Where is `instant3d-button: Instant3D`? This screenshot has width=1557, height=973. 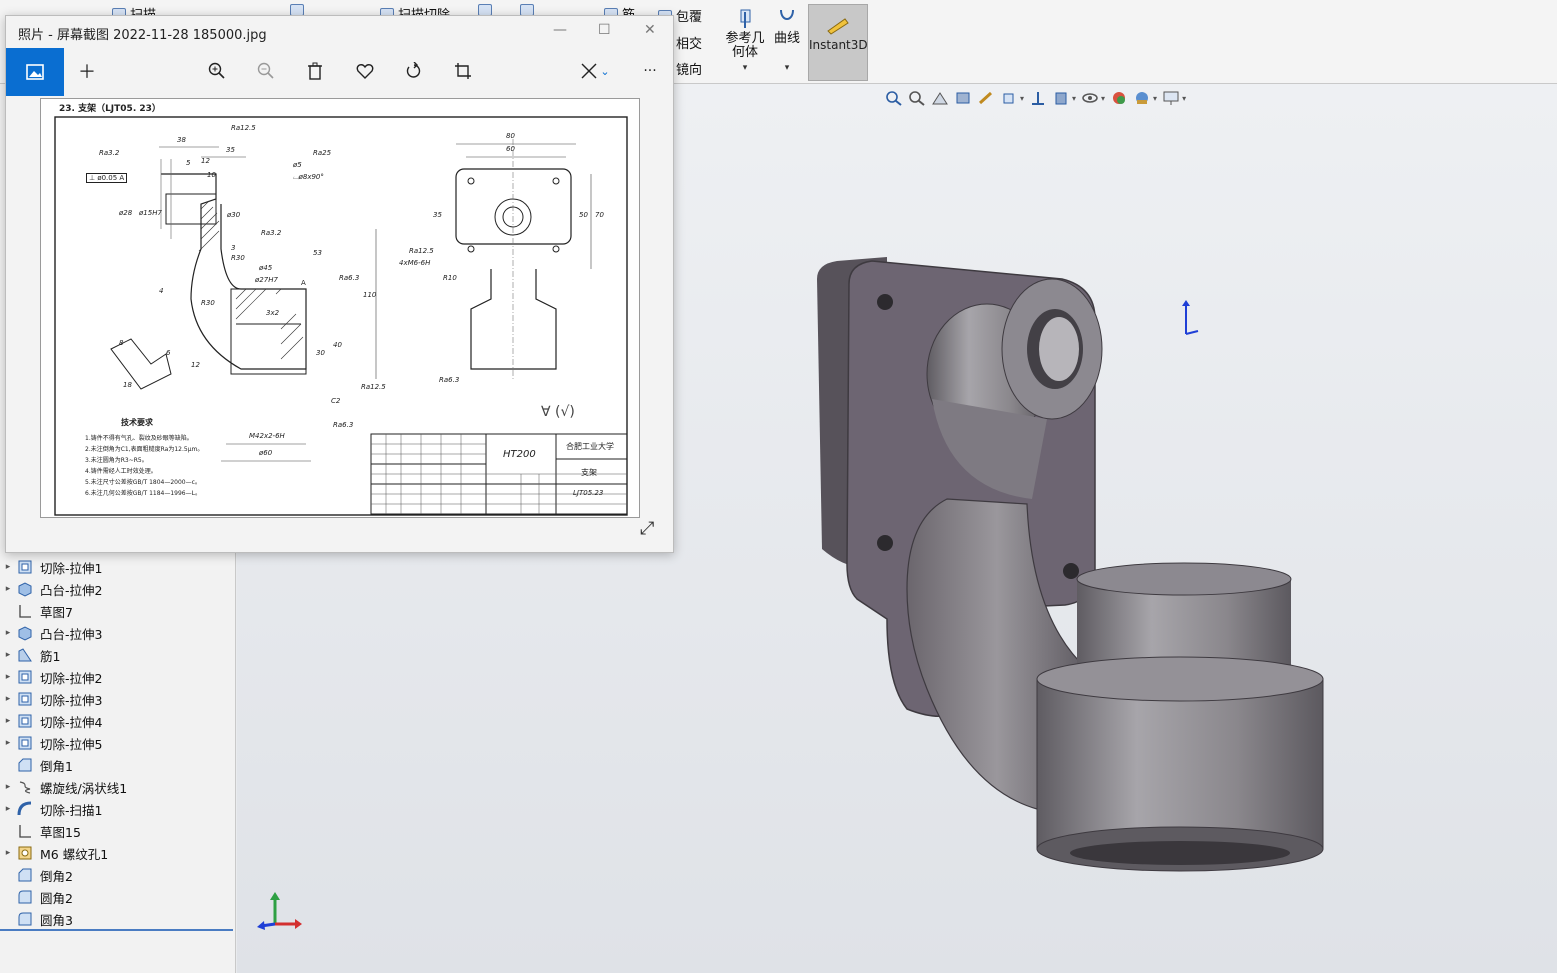 instant3d-button: Instant3D is located at coordinates (838, 42).